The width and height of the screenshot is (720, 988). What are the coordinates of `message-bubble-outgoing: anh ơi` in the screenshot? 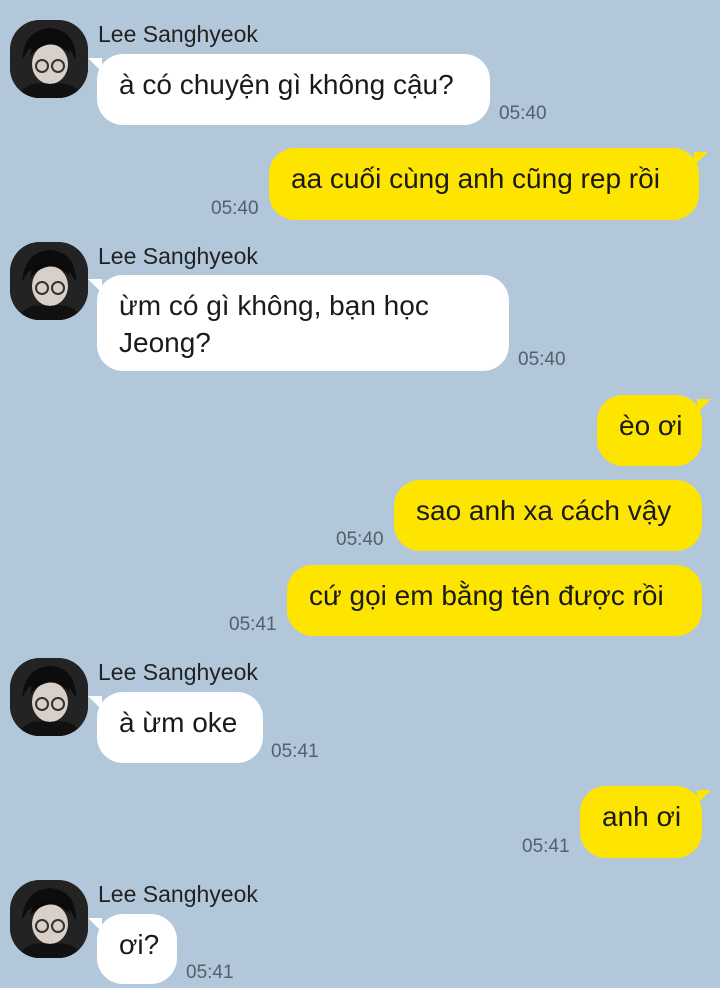 It's located at (645, 822).